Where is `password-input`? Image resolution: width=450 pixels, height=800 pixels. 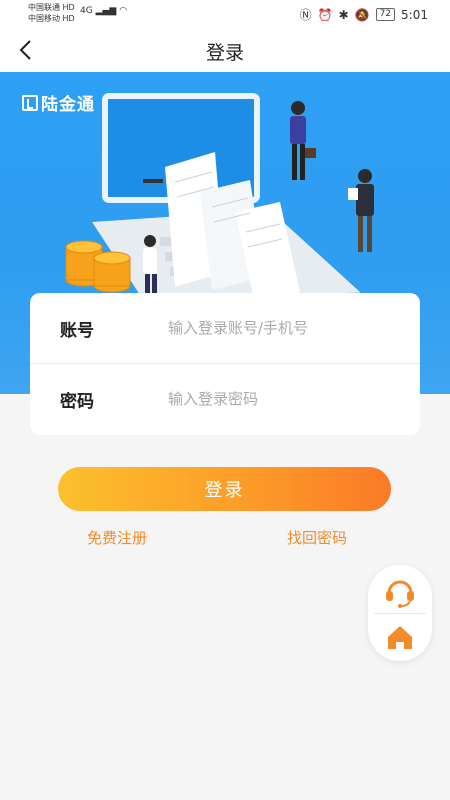
password-input is located at coordinates (283, 399).